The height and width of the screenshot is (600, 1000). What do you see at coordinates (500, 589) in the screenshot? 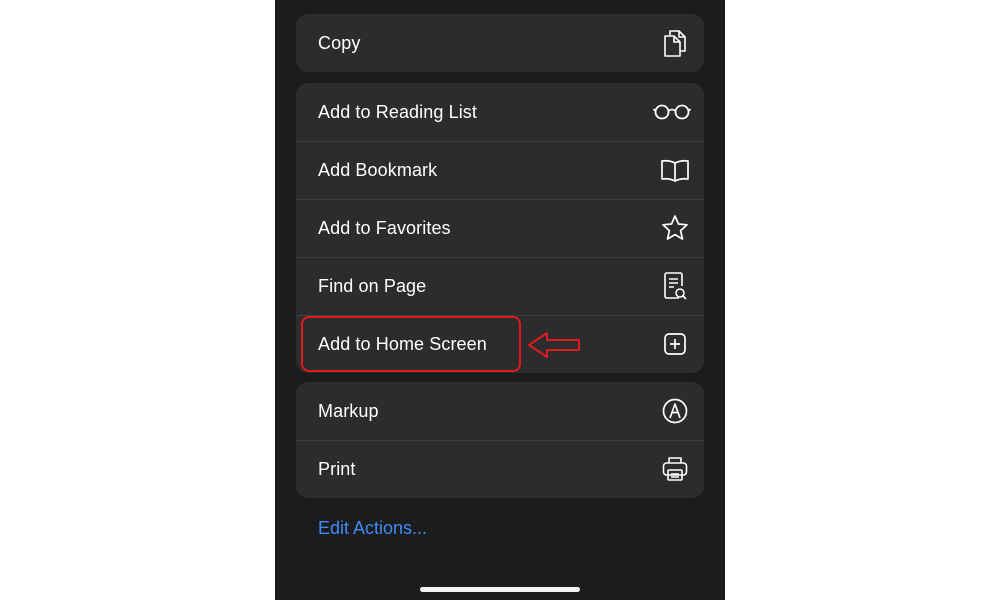
I see `home-indicator` at bounding box center [500, 589].